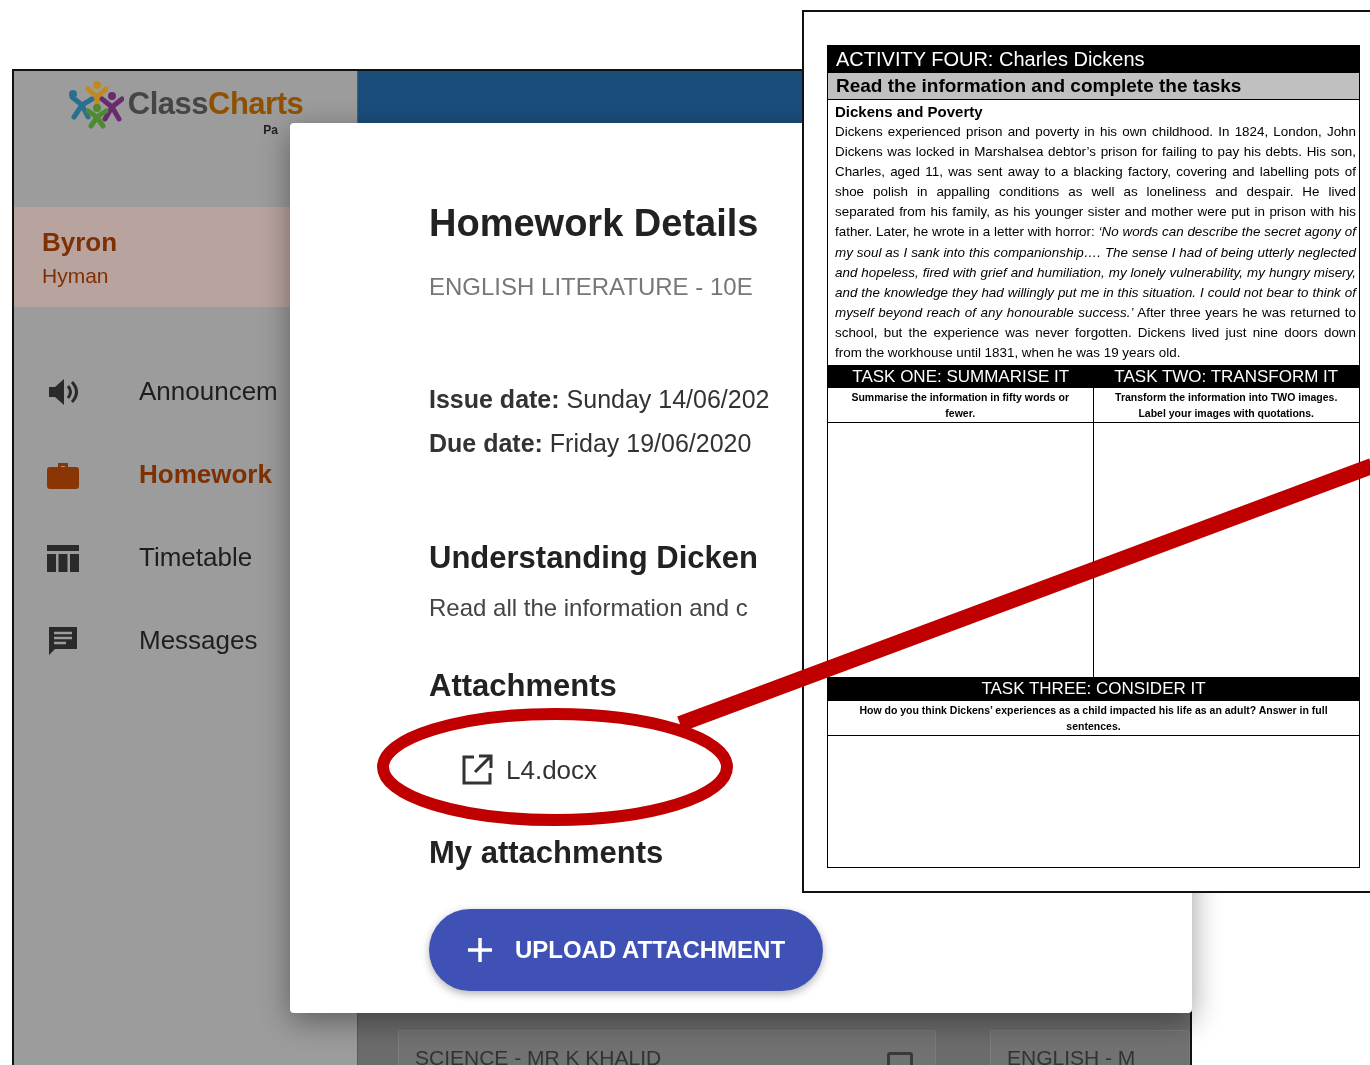 The height and width of the screenshot is (1065, 1370). What do you see at coordinates (1226, 406) in the screenshot?
I see `task-instruction: Transform the information into TWO images. Label your images with quotations.` at bounding box center [1226, 406].